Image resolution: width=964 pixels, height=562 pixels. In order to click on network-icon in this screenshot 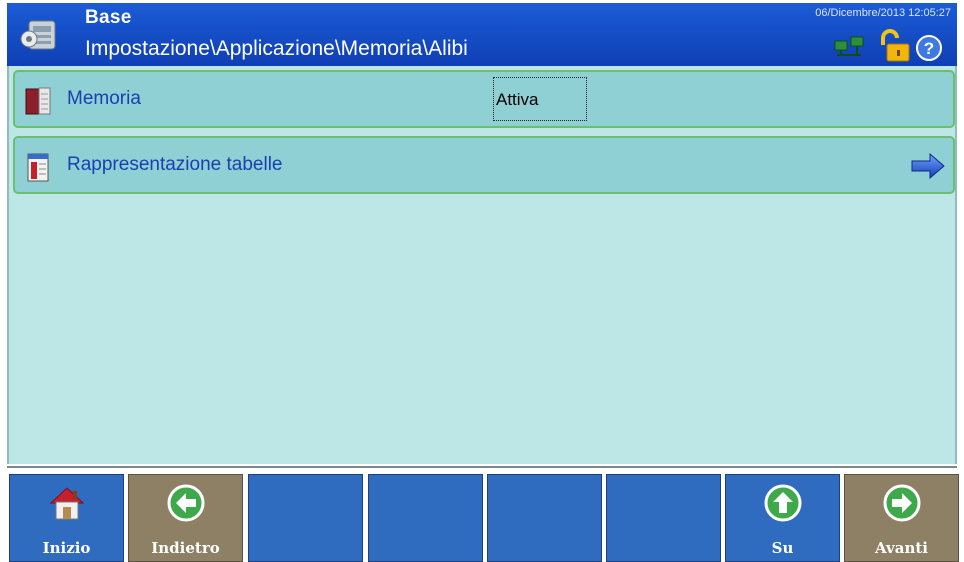, I will do `click(849, 46)`.